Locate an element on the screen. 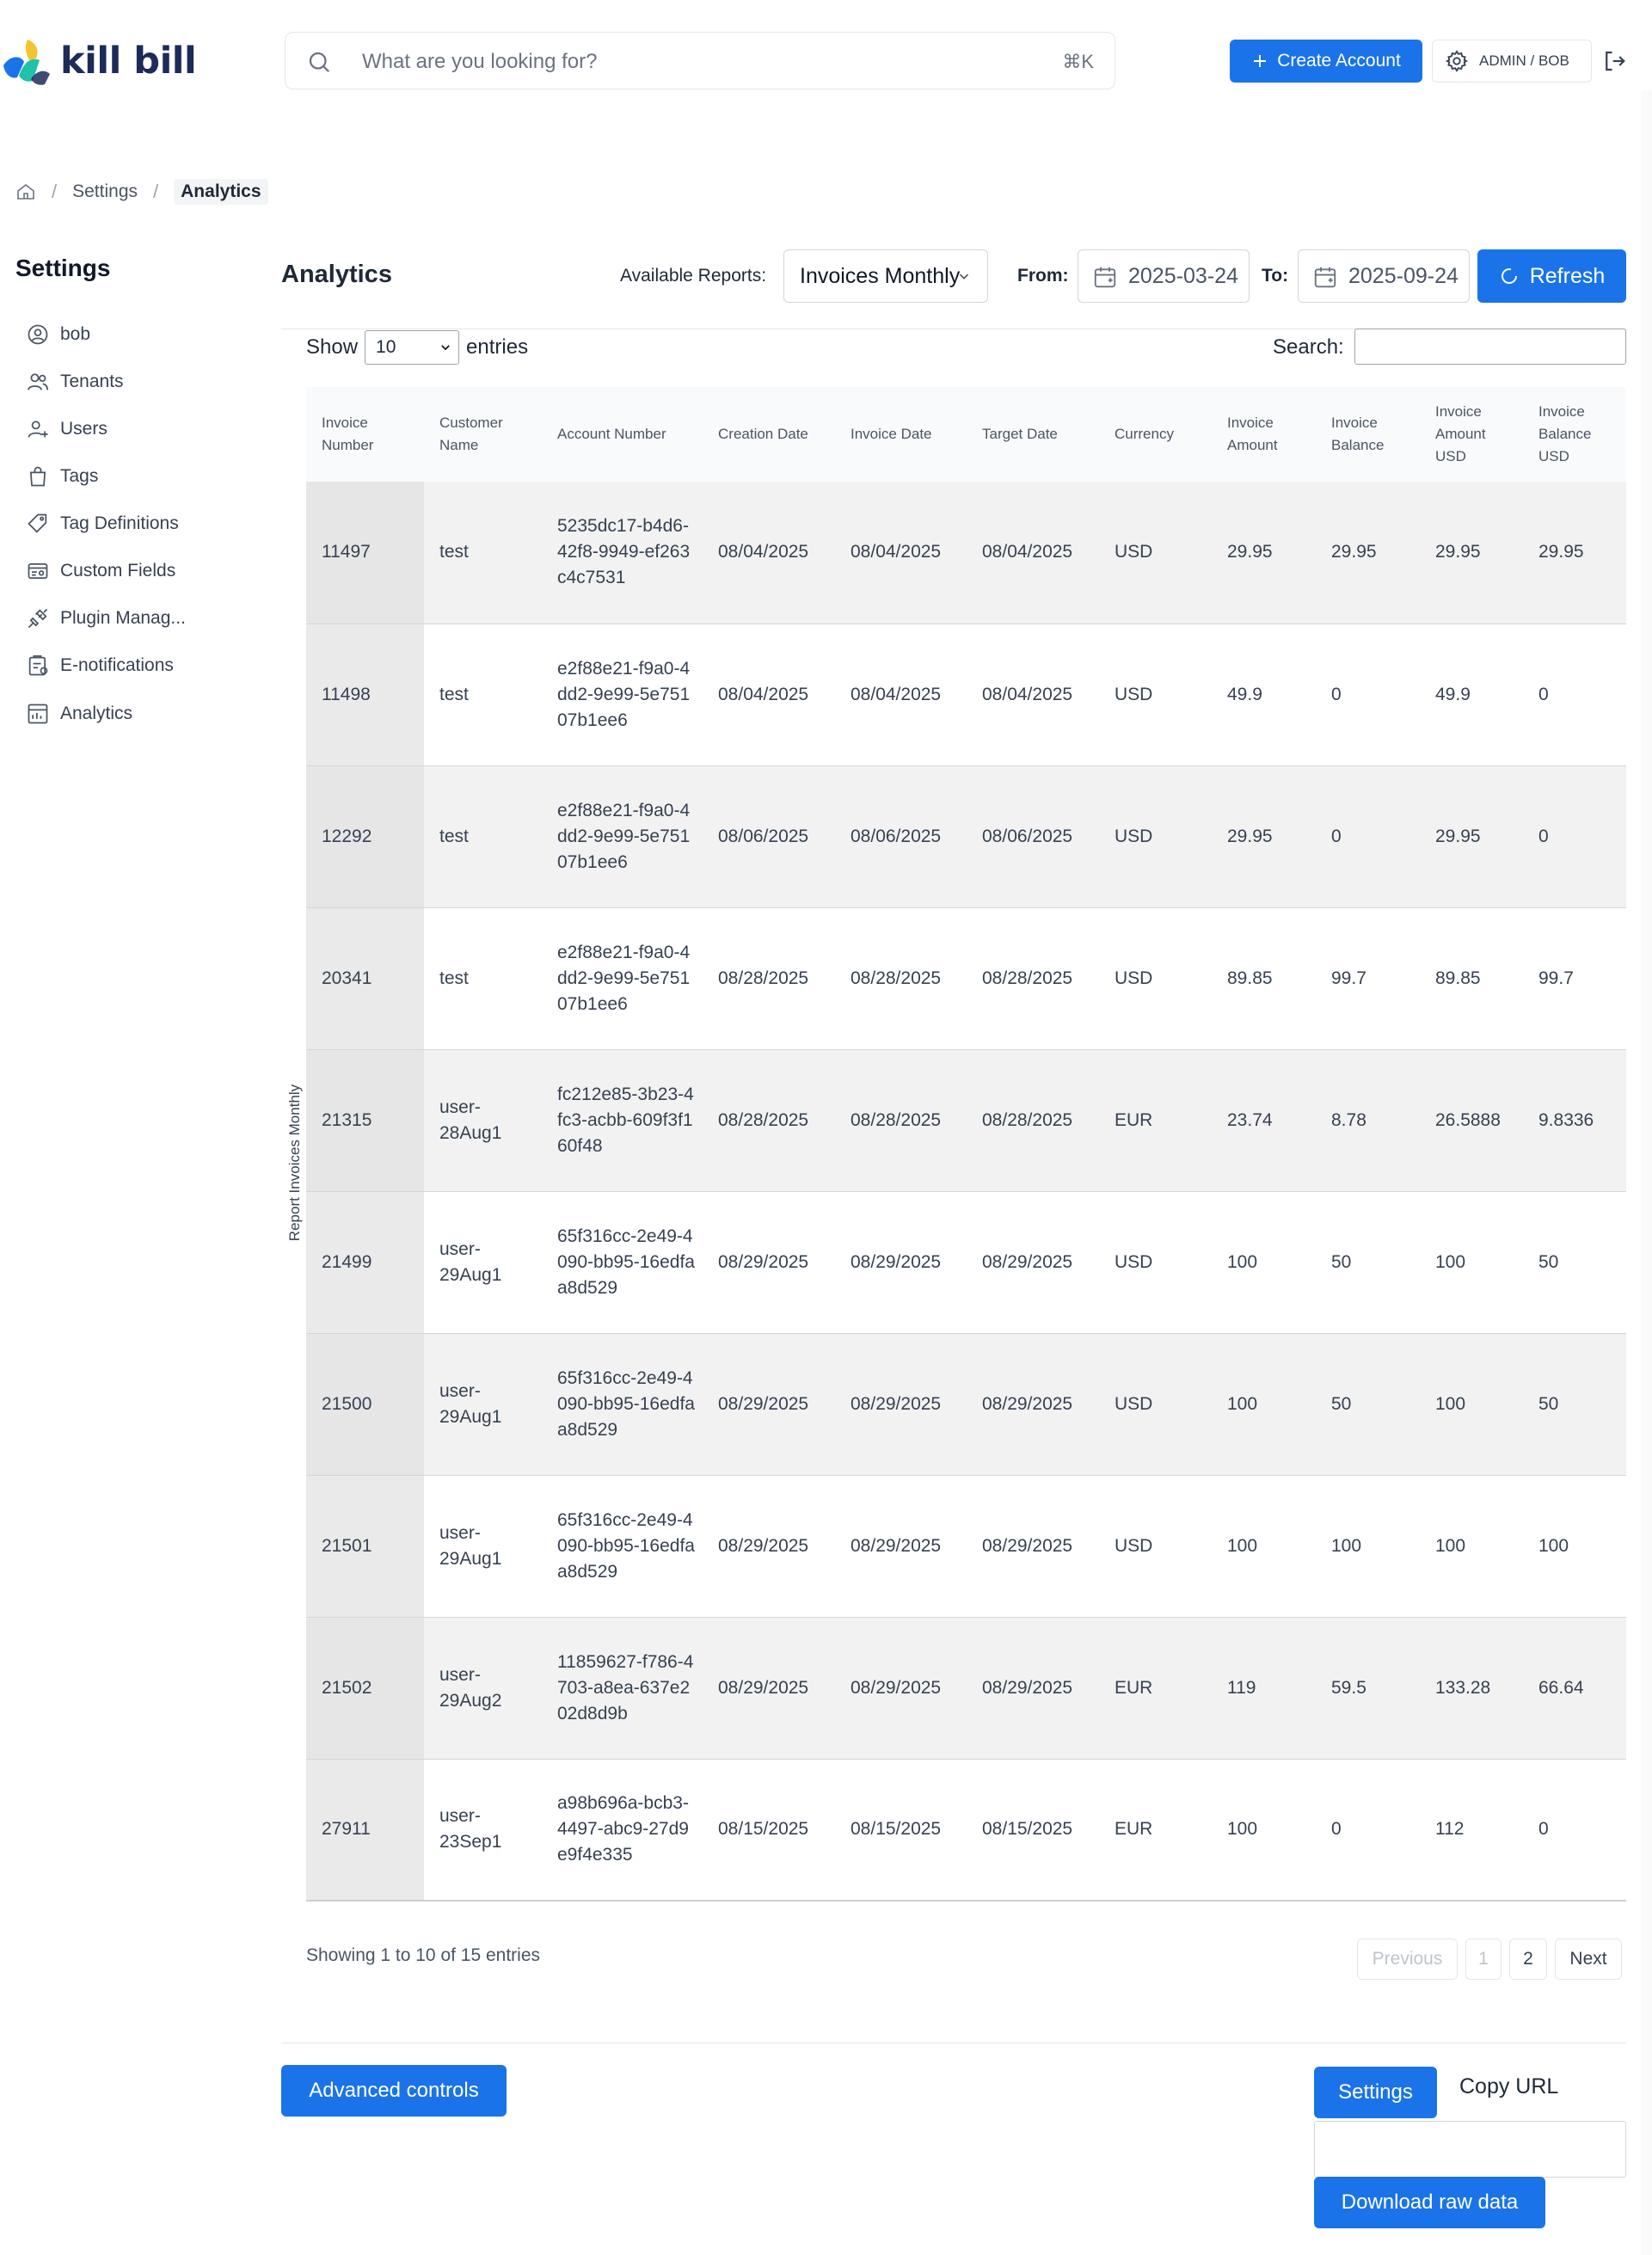 Image resolution: width=1652 pixels, height=2255 pixels. logo-text: kill bill is located at coordinates (128, 61).